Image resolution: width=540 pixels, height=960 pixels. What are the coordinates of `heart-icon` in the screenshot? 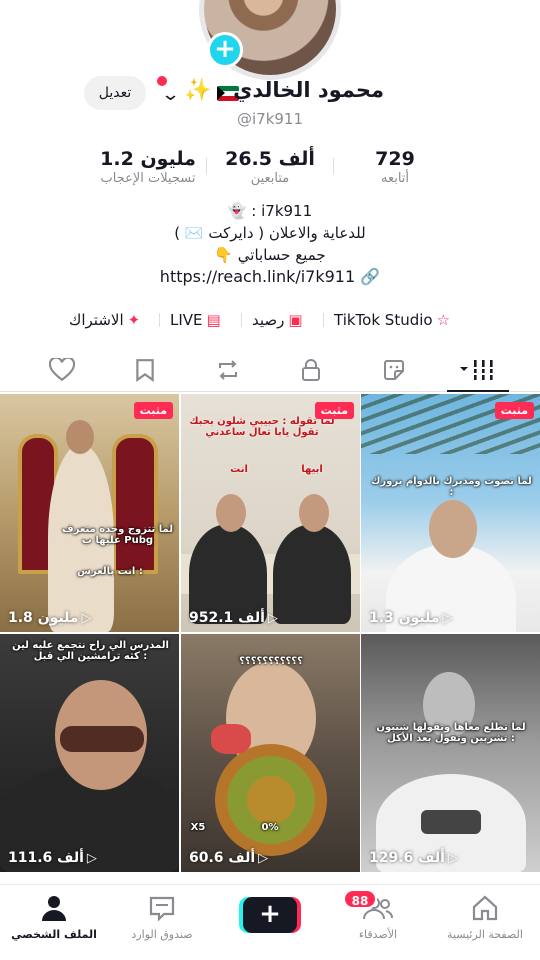 It's located at (62, 369).